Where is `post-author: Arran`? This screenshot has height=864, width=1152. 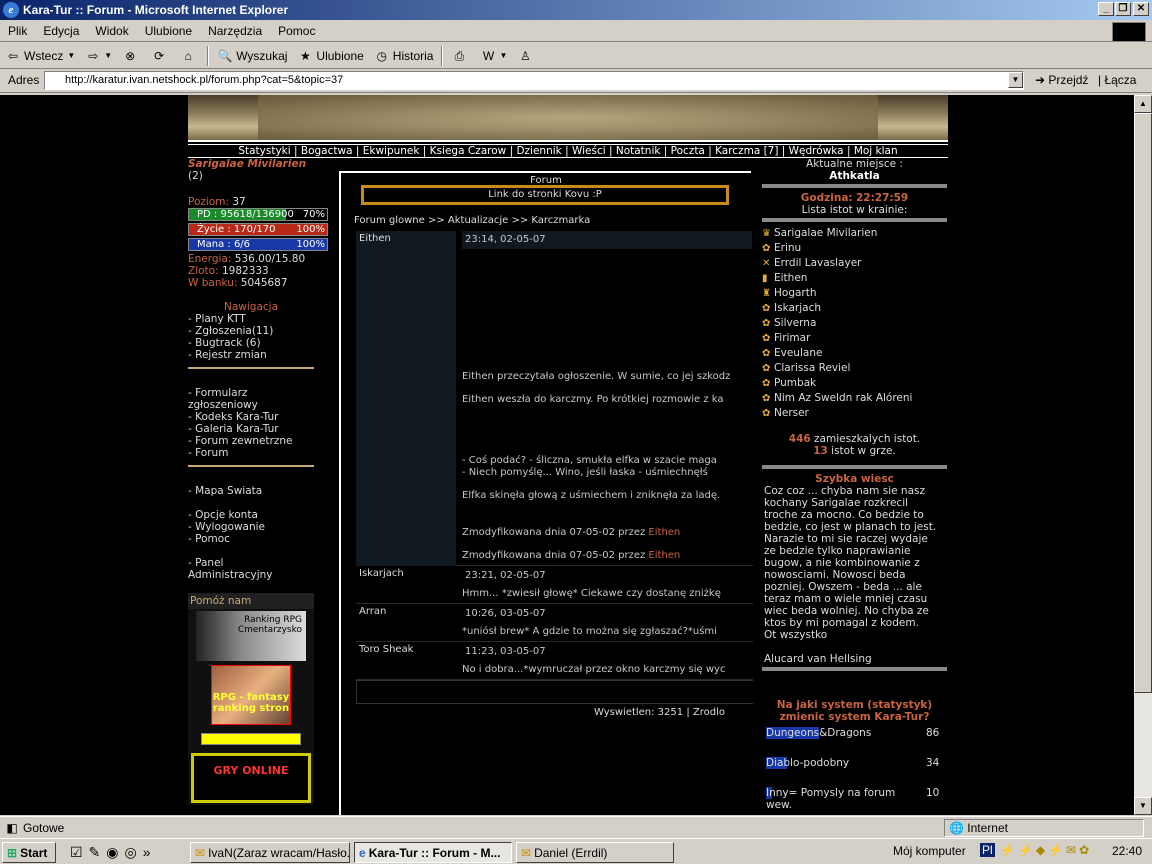 post-author: Arran is located at coordinates (406, 611).